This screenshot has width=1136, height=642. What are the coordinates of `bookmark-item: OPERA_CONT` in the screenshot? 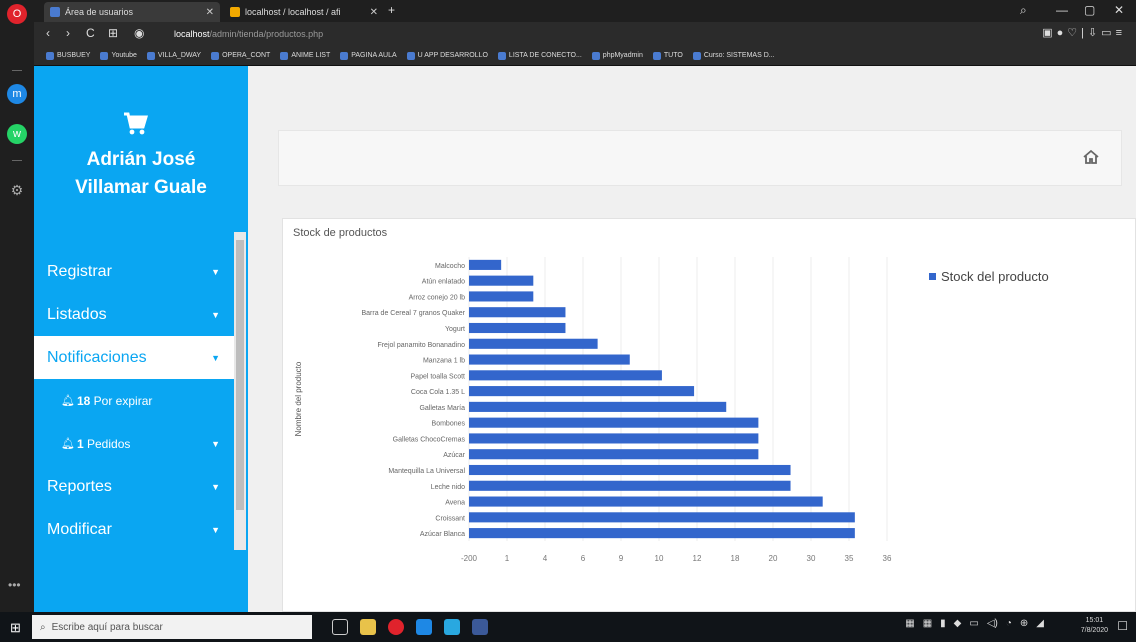 It's located at (240, 55).